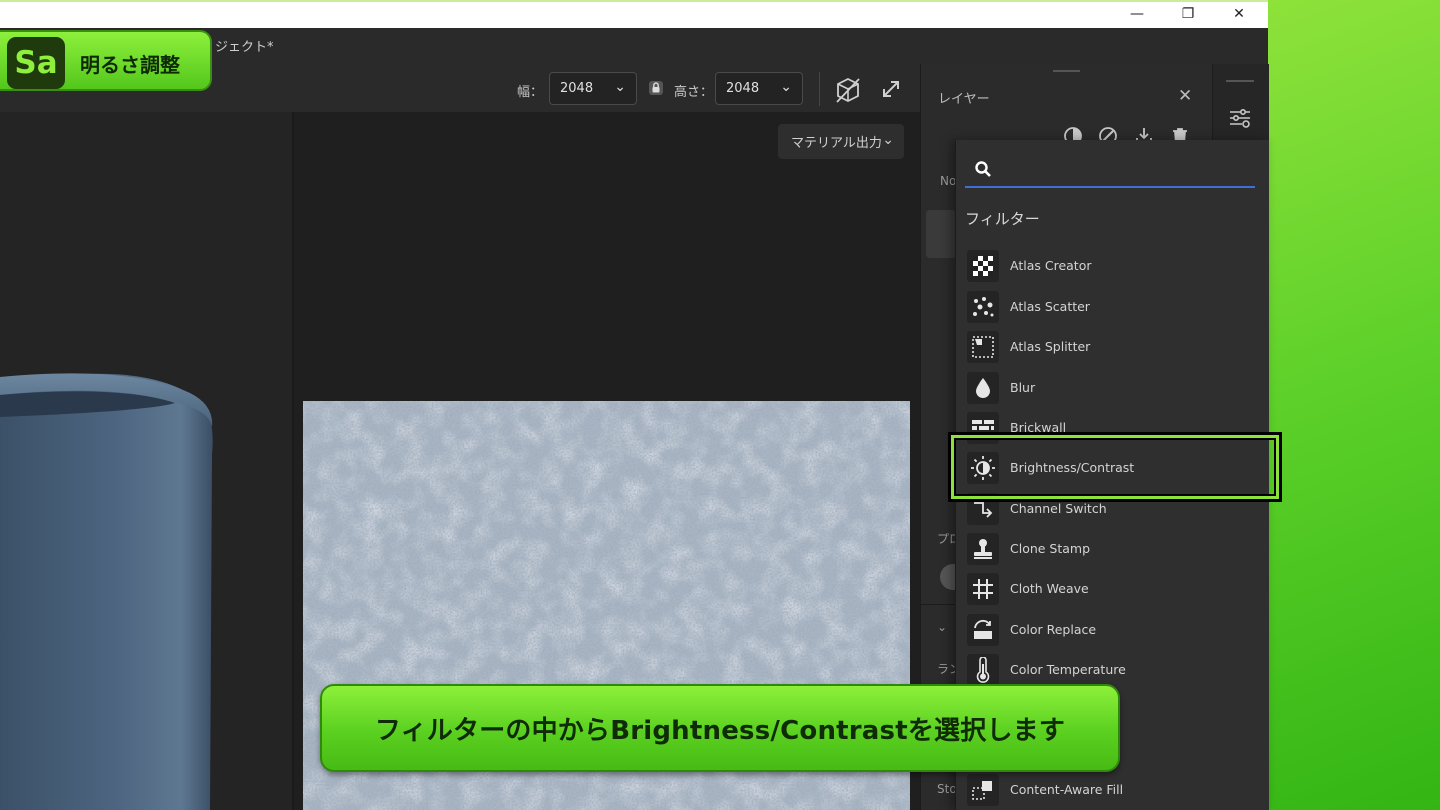 This screenshot has height=810, width=1440. Describe the element at coordinates (634, 14) in the screenshot. I see `window-title-bar` at that location.